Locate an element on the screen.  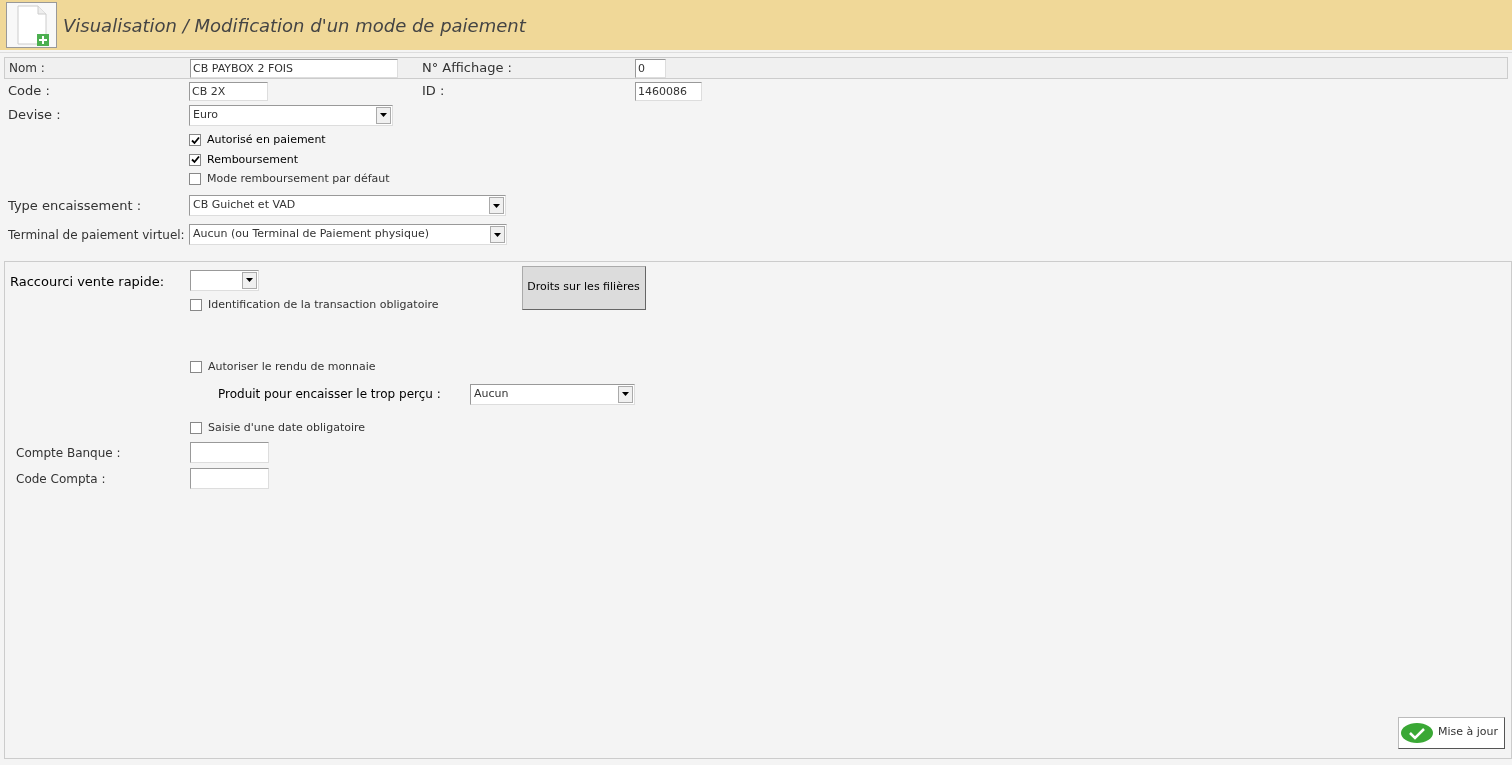
checkbox-label: Mode remboursement par défaut is located at coordinates (298, 179).